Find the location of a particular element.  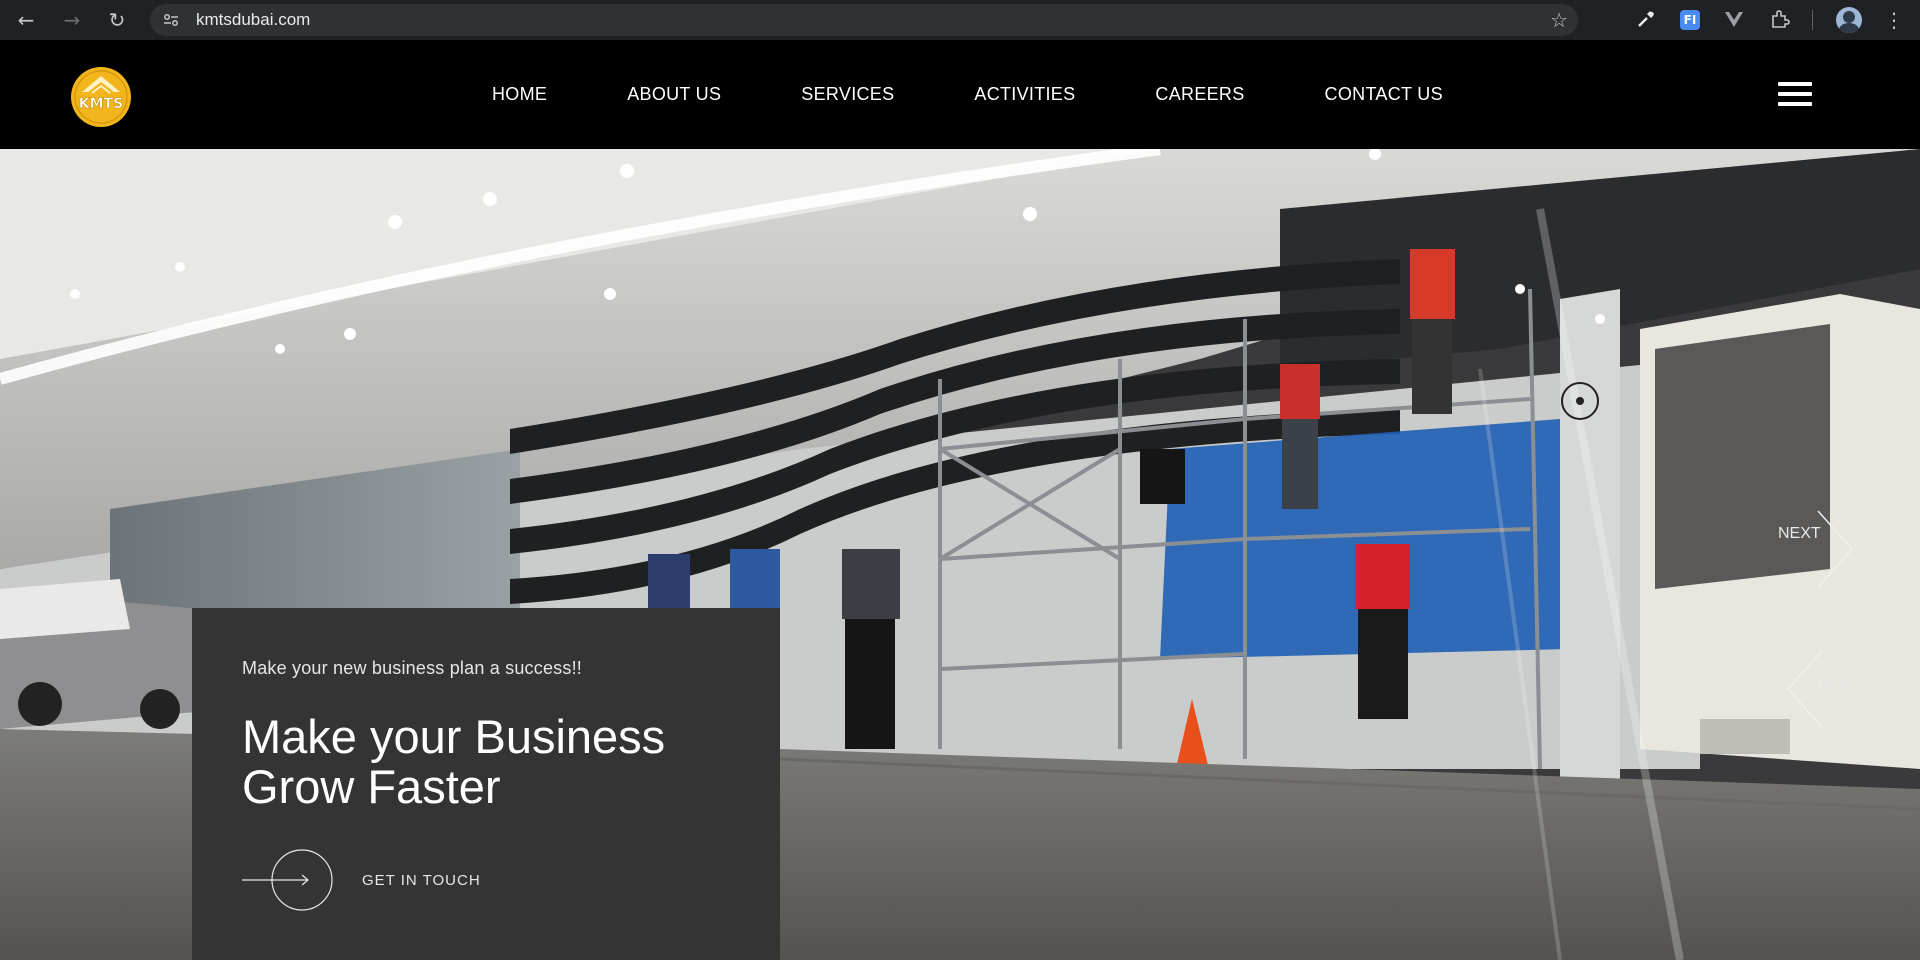

url-text: kmtsdubai.com is located at coordinates (253, 20).